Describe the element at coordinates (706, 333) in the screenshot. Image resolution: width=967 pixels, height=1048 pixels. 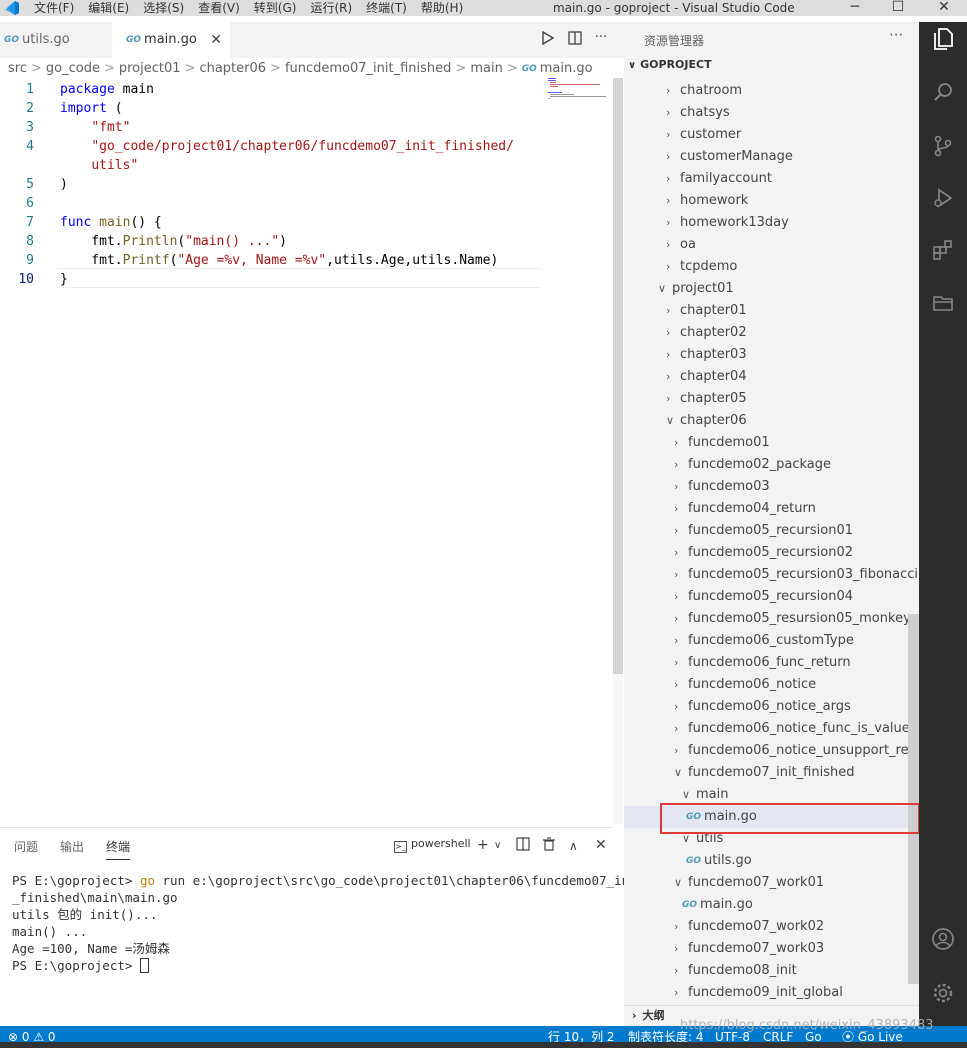
I see `tree-folder: › chapter02` at that location.